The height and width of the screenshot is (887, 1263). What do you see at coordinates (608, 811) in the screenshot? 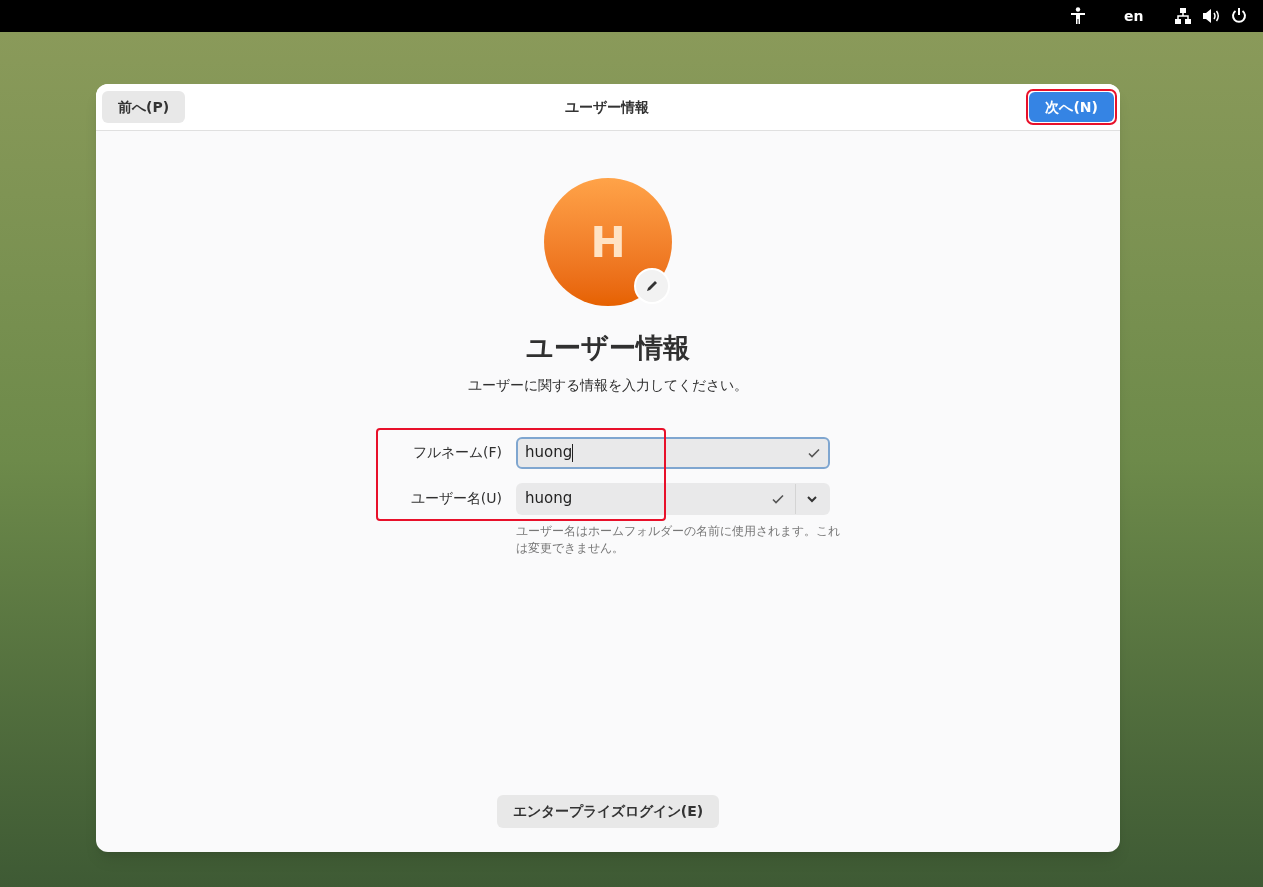
I see `enterprise-login-button: エンタープライズログイン(E)` at bounding box center [608, 811].